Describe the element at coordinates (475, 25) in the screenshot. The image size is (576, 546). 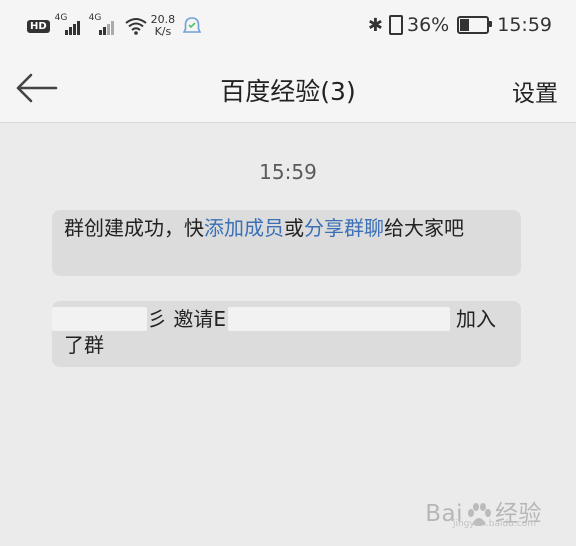
I see `battery-icon` at that location.